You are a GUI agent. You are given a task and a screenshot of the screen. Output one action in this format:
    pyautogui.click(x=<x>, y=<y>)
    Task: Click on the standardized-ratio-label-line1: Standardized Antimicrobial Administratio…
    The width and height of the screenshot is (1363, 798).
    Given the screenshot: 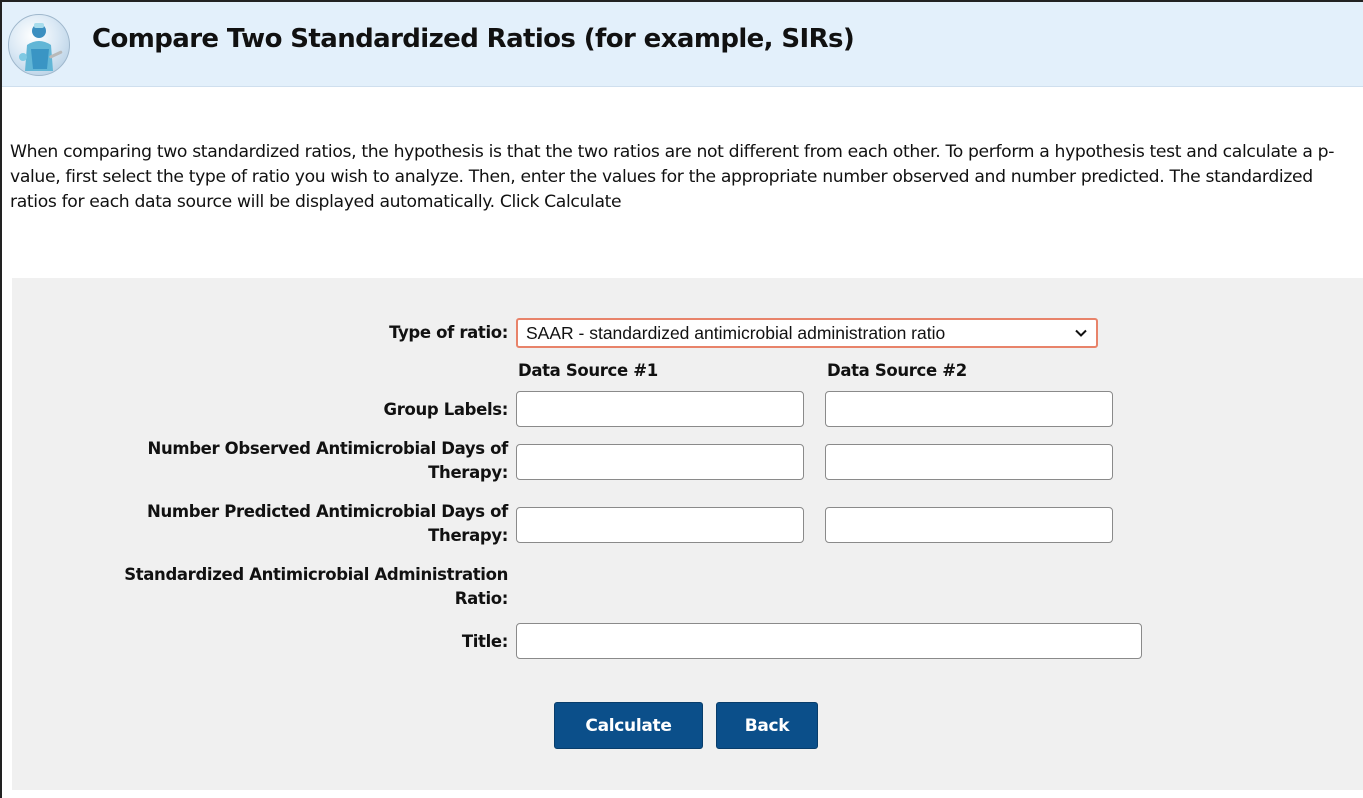 What is the action you would take?
    pyautogui.click(x=316, y=574)
    